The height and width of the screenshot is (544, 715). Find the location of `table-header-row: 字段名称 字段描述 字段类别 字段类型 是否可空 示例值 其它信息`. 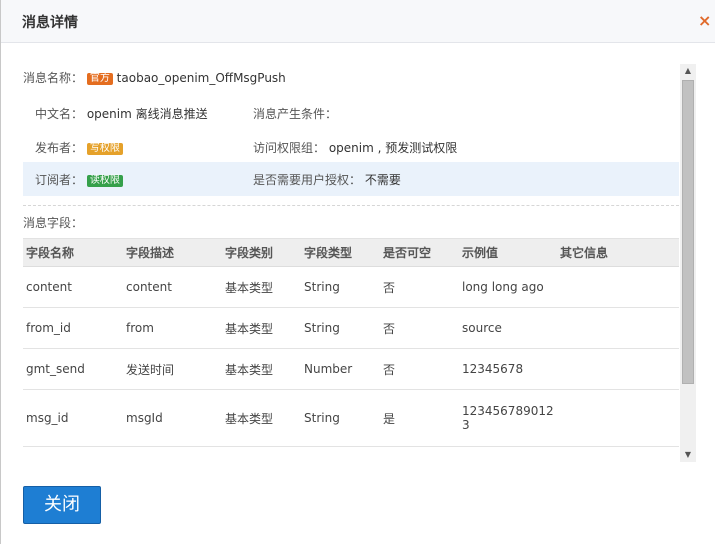

table-header-row: 字段名称 字段描述 字段类别 字段类型 是否可空 示例值 其它信息 is located at coordinates (351, 252).